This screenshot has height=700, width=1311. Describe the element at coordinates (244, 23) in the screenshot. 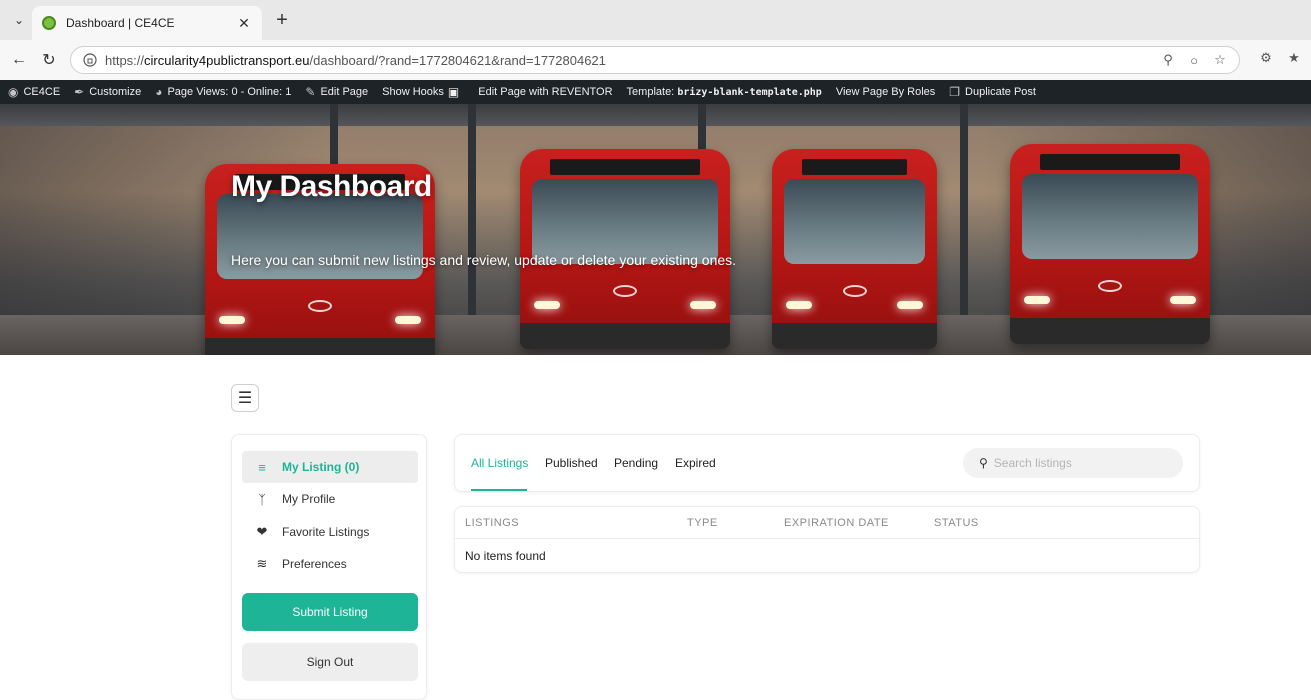

I see `close-tab-icon: ✕` at that location.